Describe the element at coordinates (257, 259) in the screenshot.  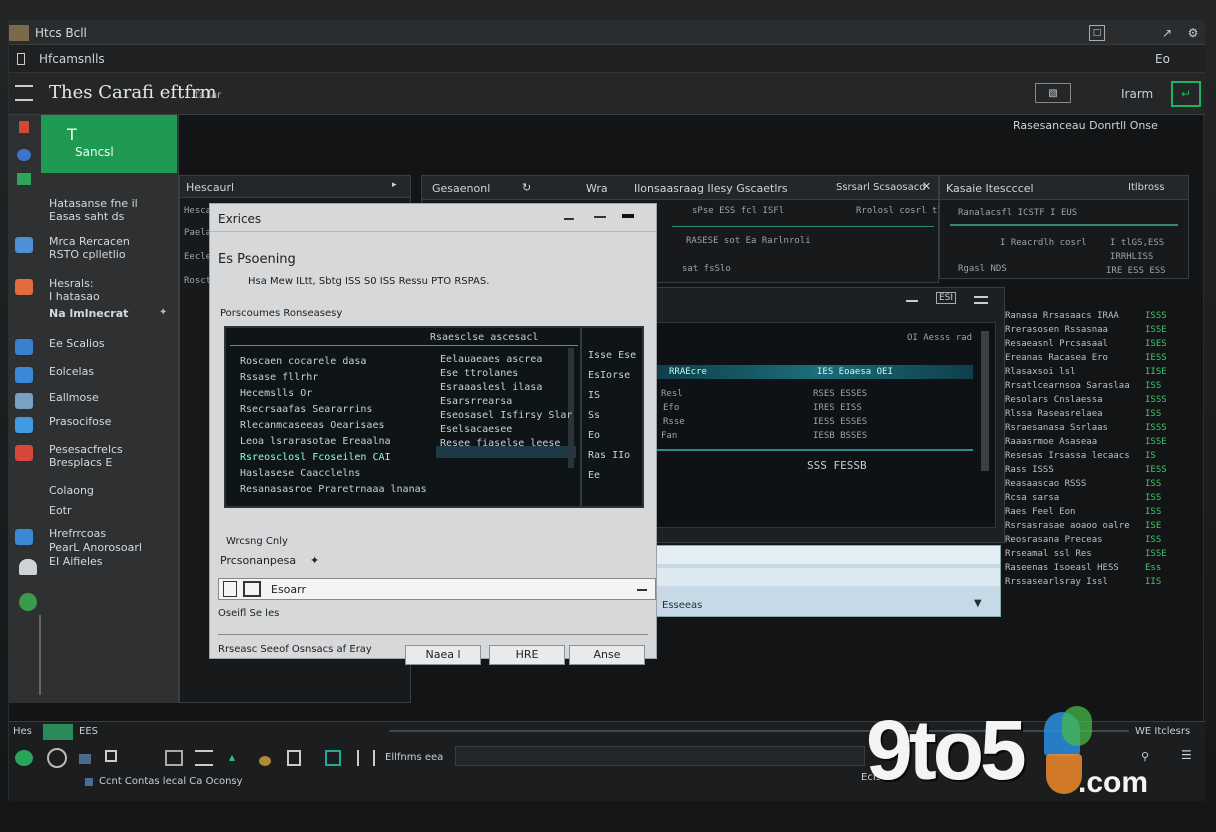
I see `dialog-heading: Es Psoening` at that location.